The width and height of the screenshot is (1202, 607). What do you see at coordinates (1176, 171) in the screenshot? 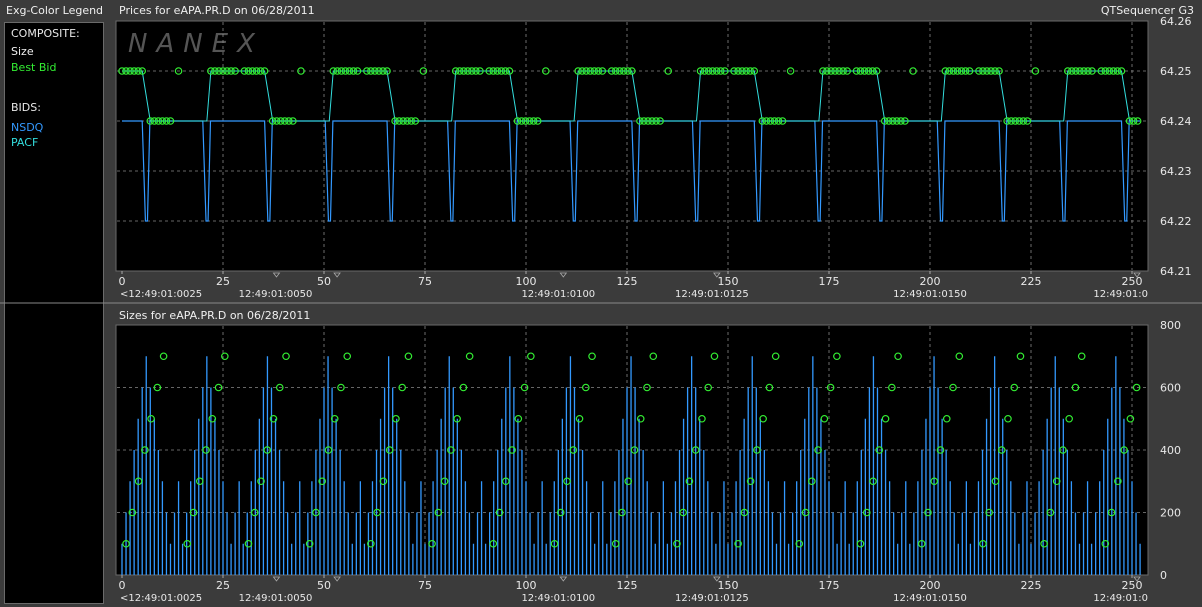
I see `y-tick-label: 64.23` at bounding box center [1176, 171].